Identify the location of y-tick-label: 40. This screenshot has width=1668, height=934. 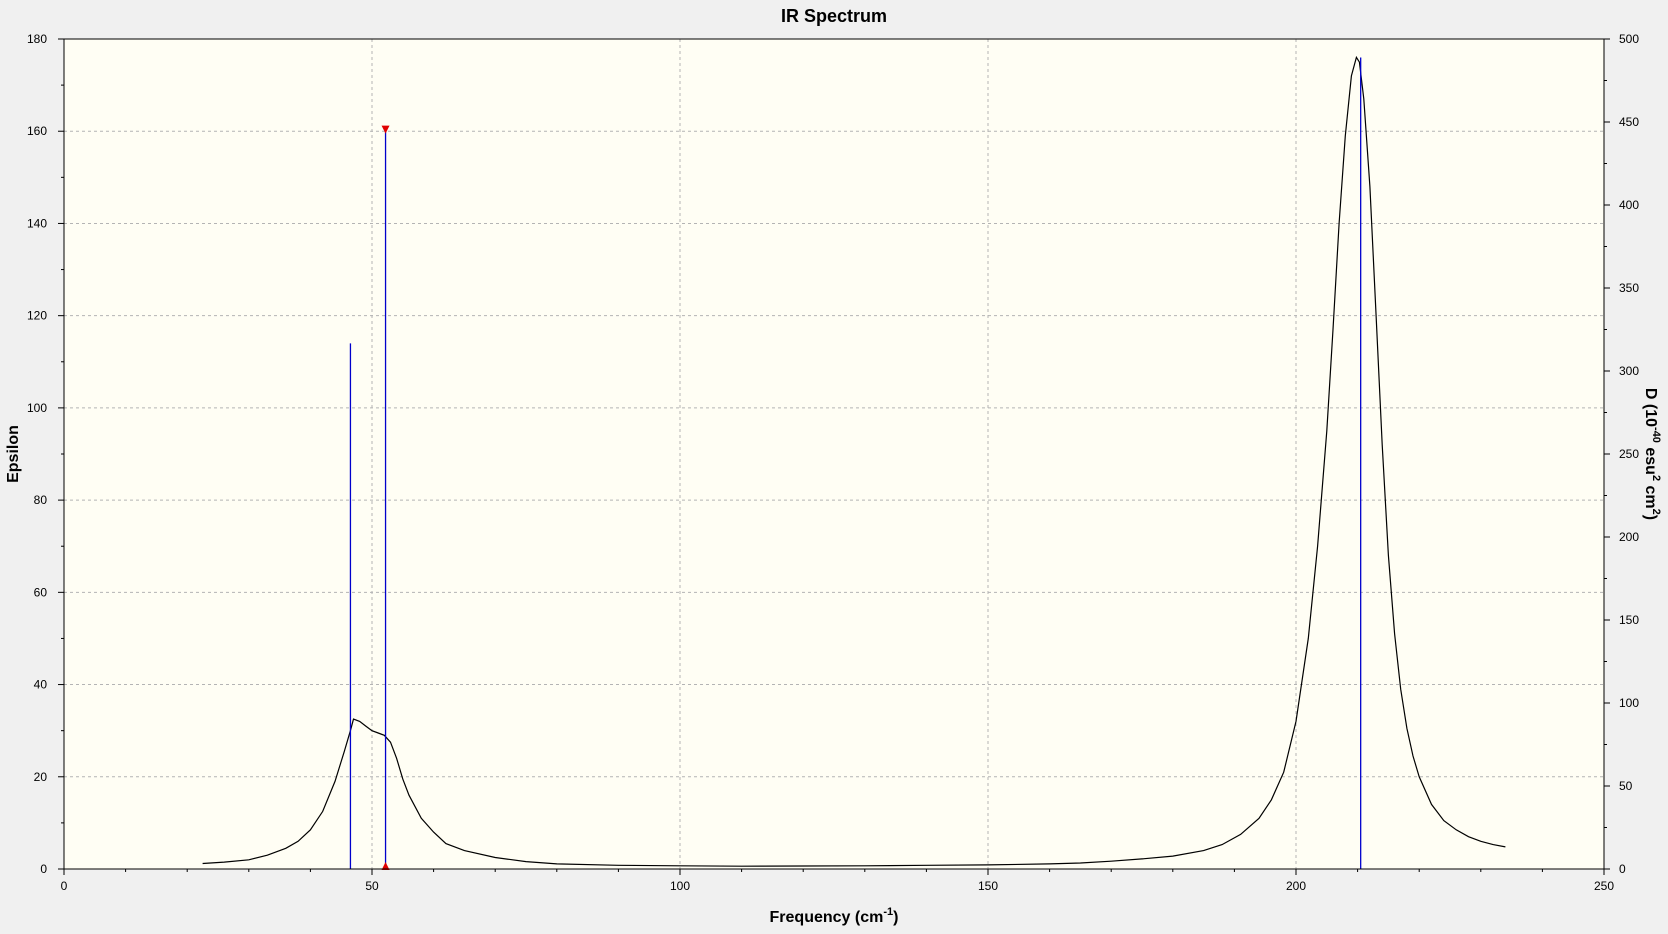
(41, 685).